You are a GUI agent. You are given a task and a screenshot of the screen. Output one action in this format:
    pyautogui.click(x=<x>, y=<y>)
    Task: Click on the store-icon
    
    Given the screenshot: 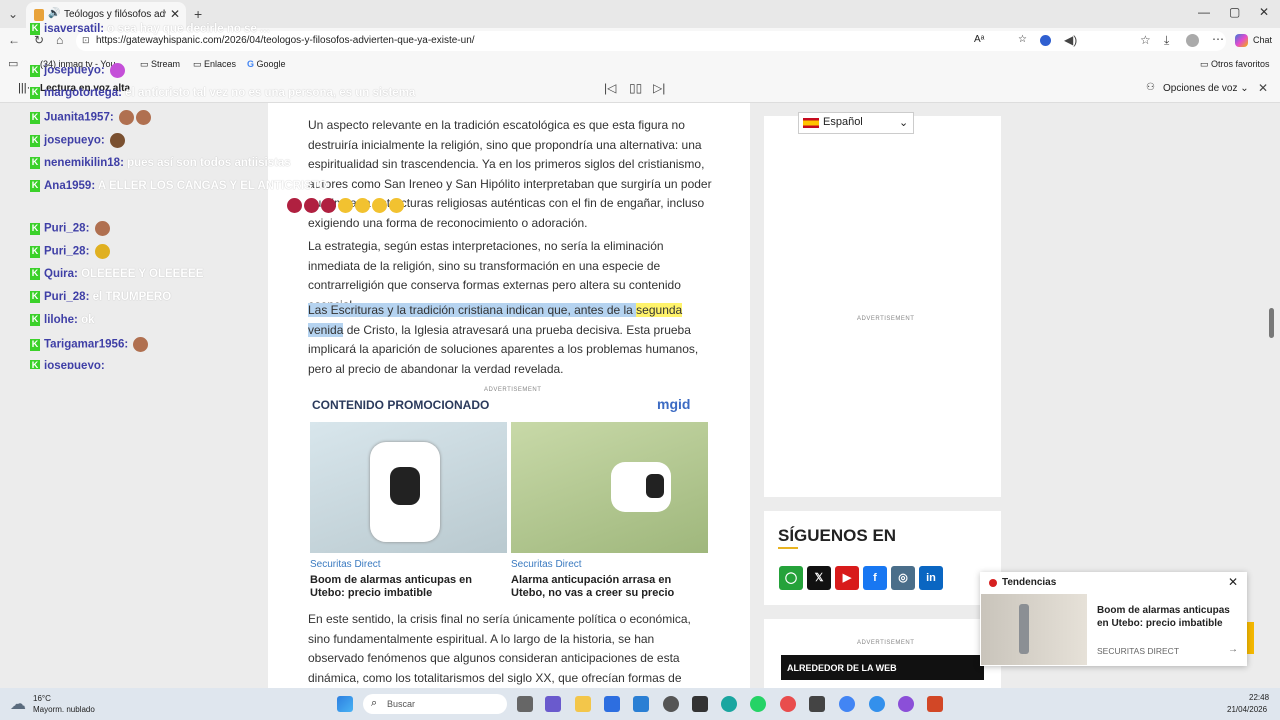 What is the action you would take?
    pyautogui.click(x=612, y=704)
    